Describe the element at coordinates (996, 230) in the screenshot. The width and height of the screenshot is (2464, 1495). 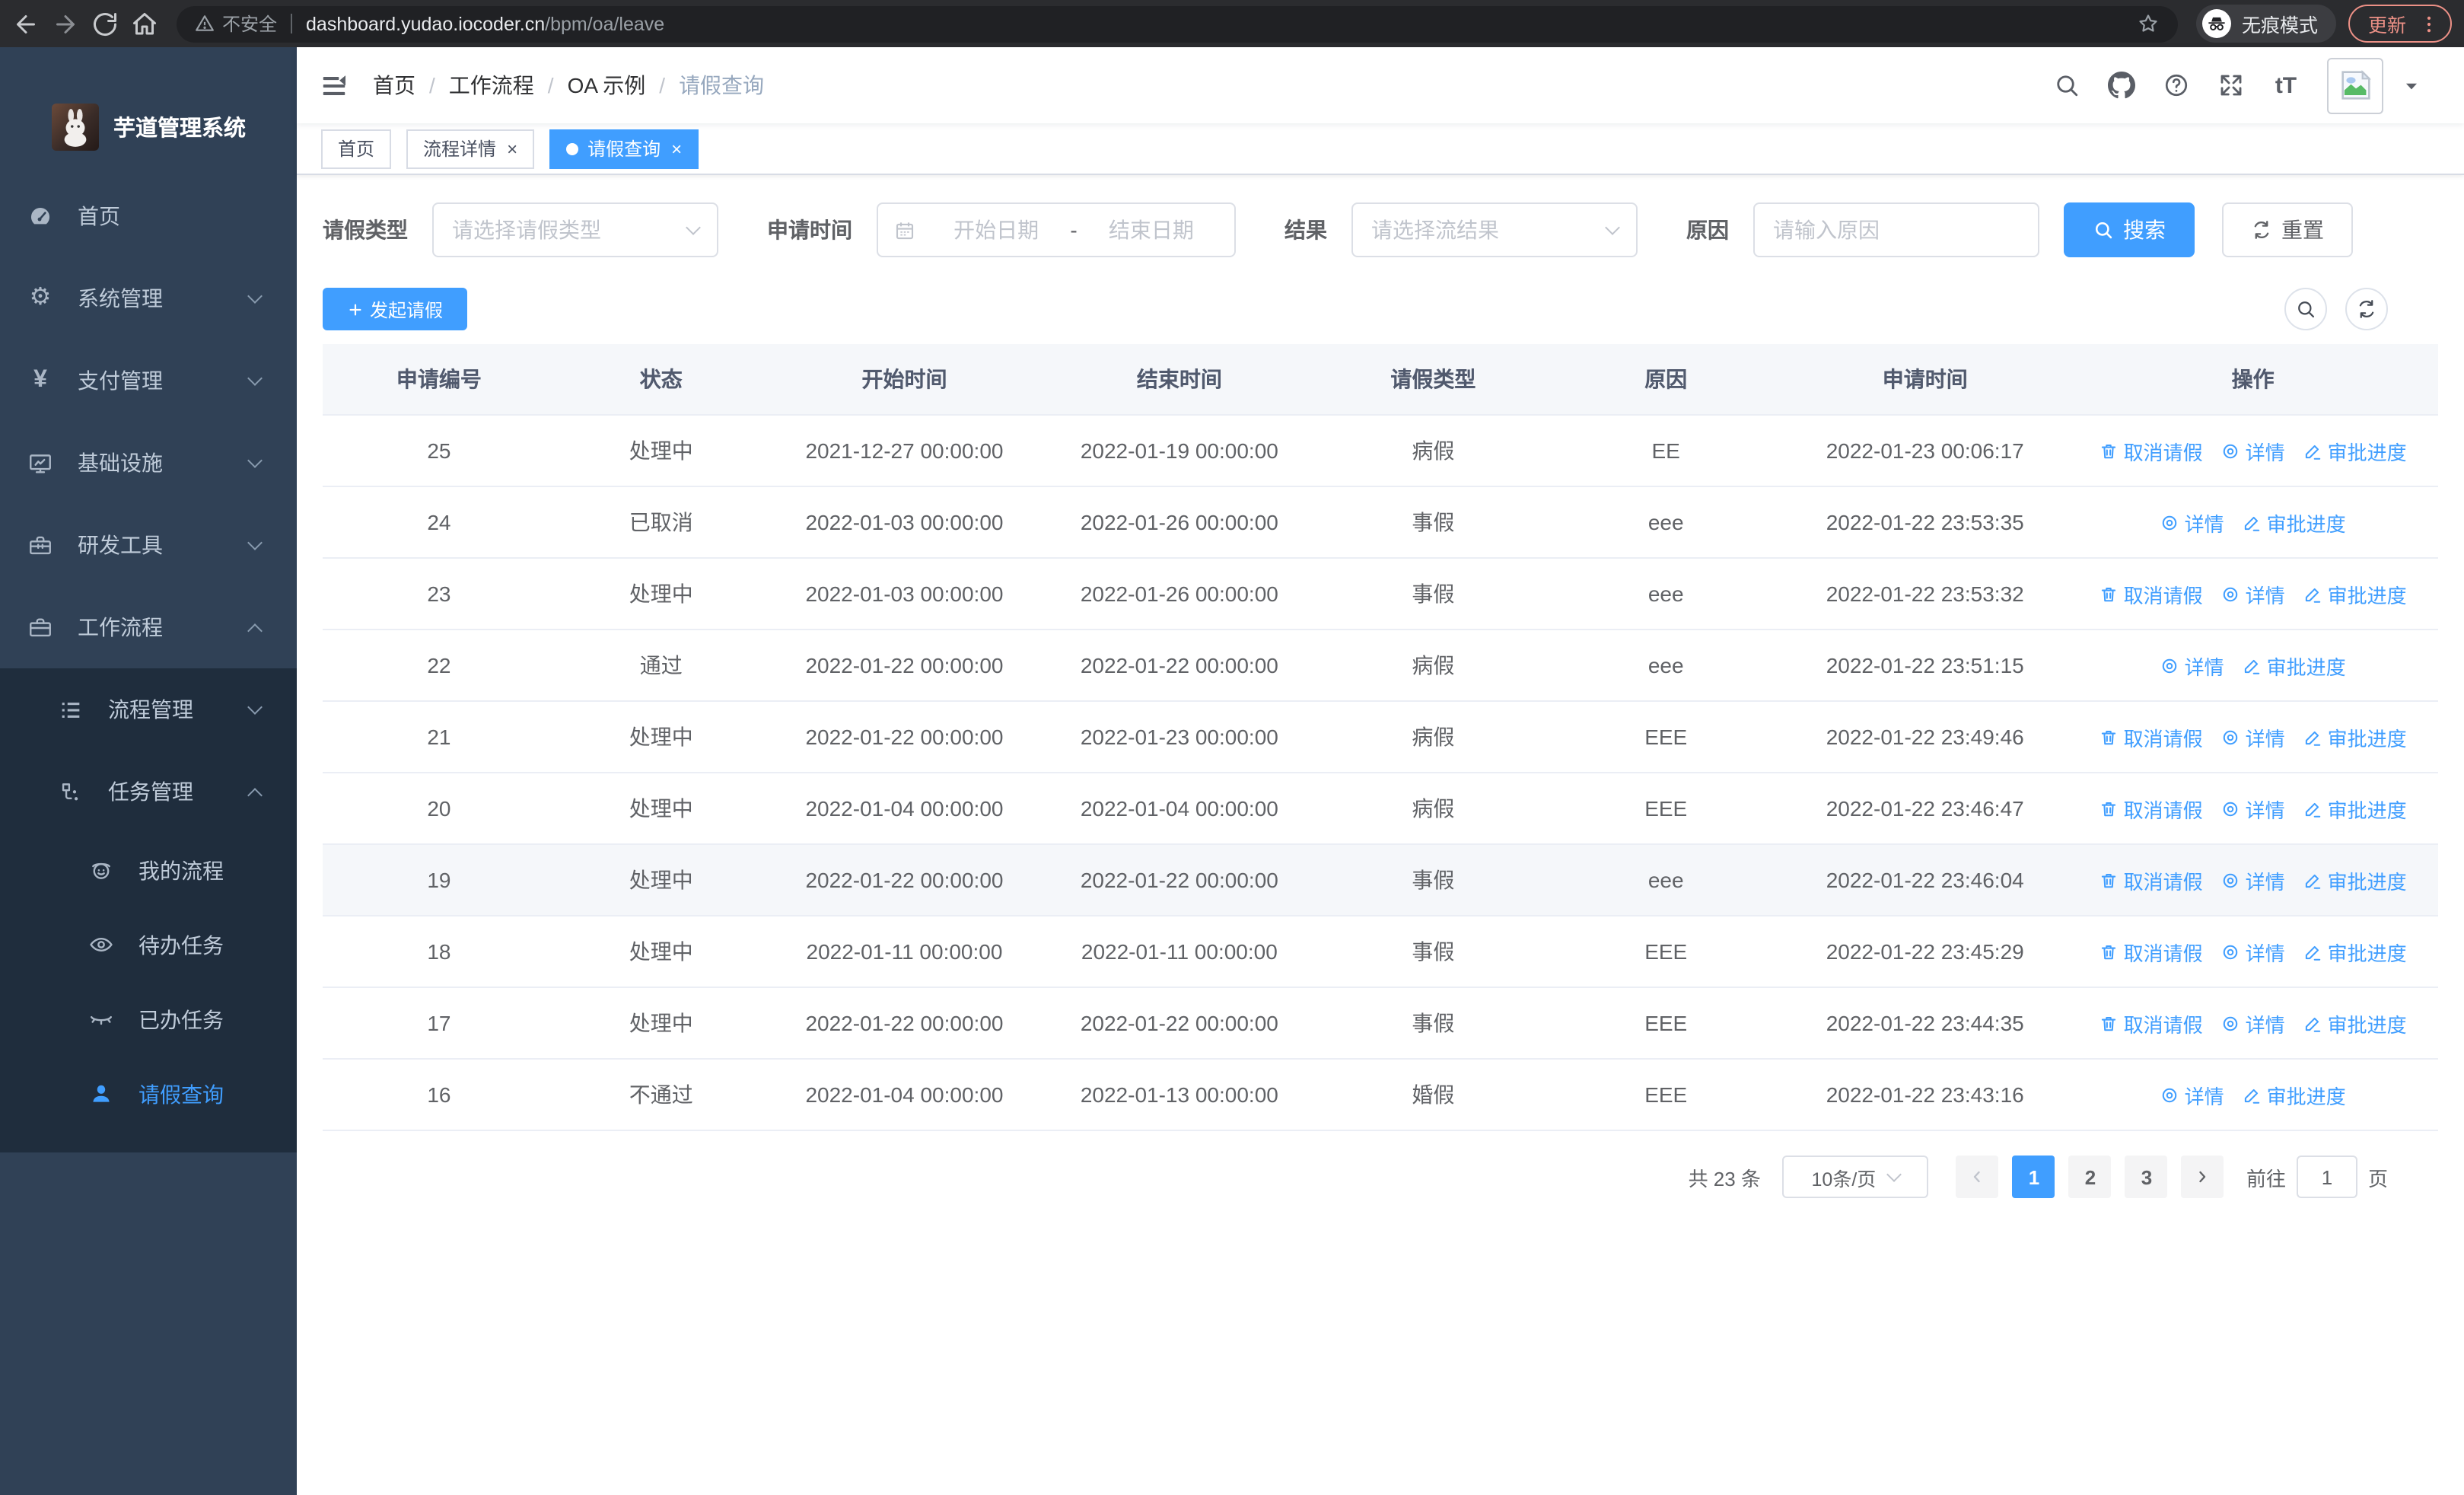
I see `start-date-input: 开始日期` at that location.